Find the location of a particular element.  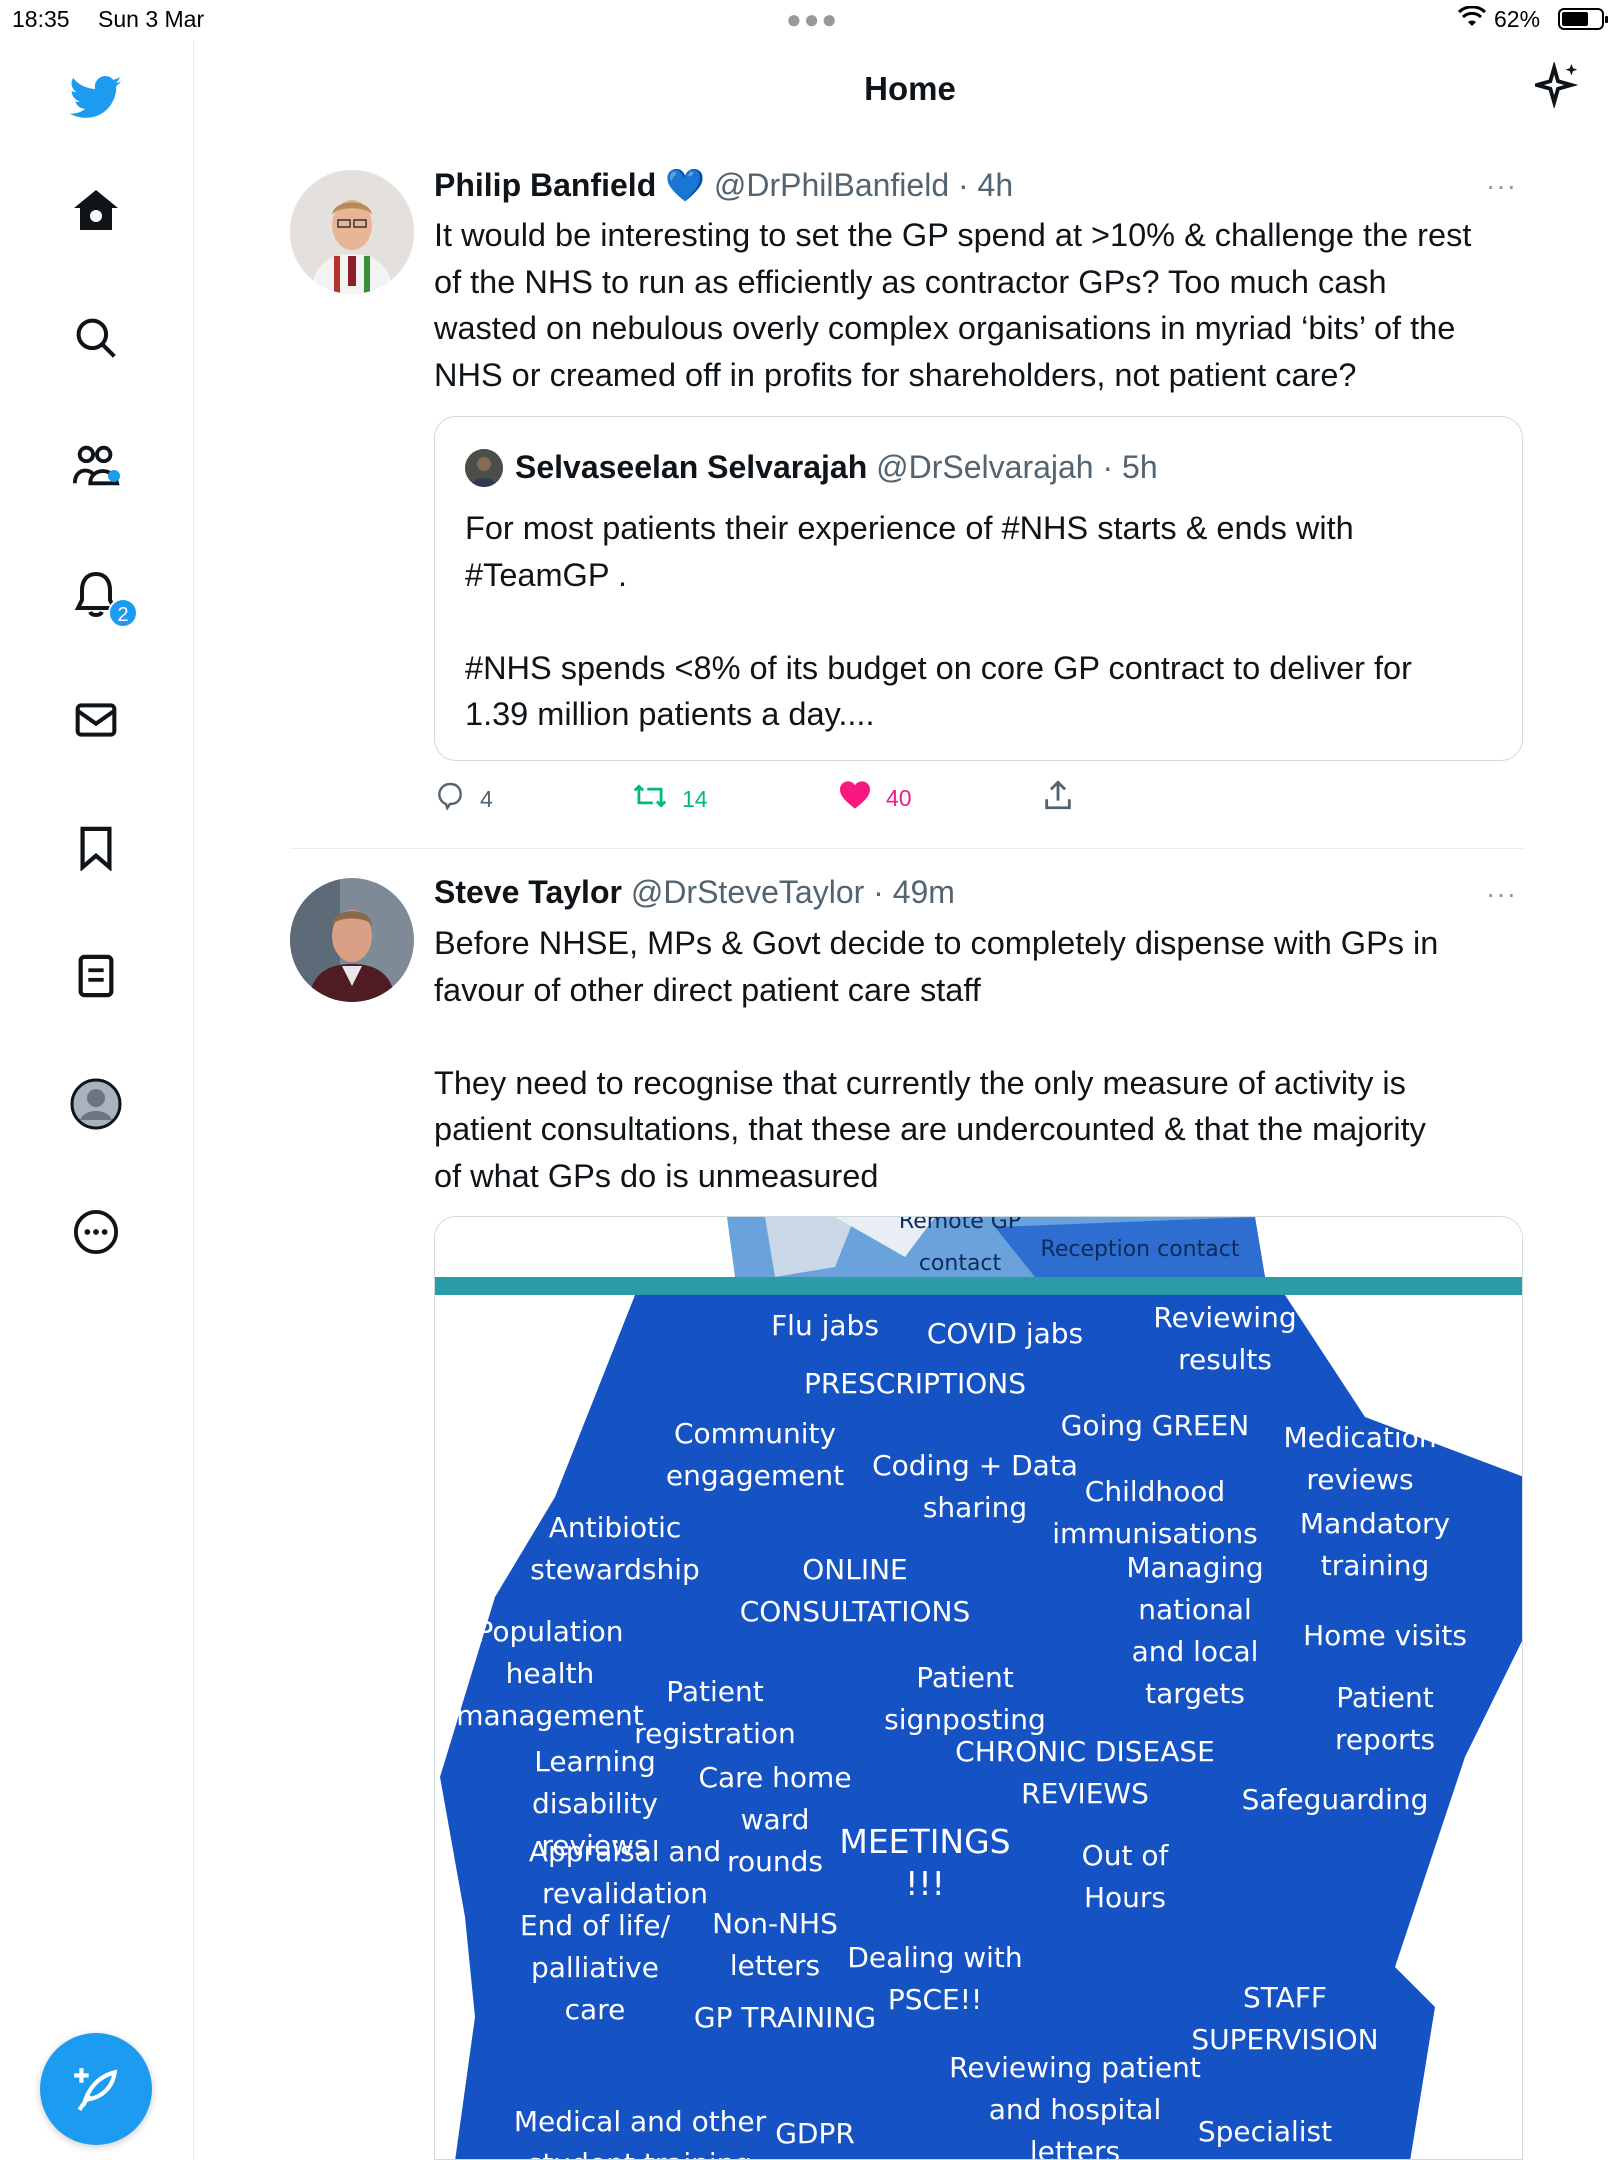

iceberg-word: Patient signposting is located at coordinates (965, 1698).